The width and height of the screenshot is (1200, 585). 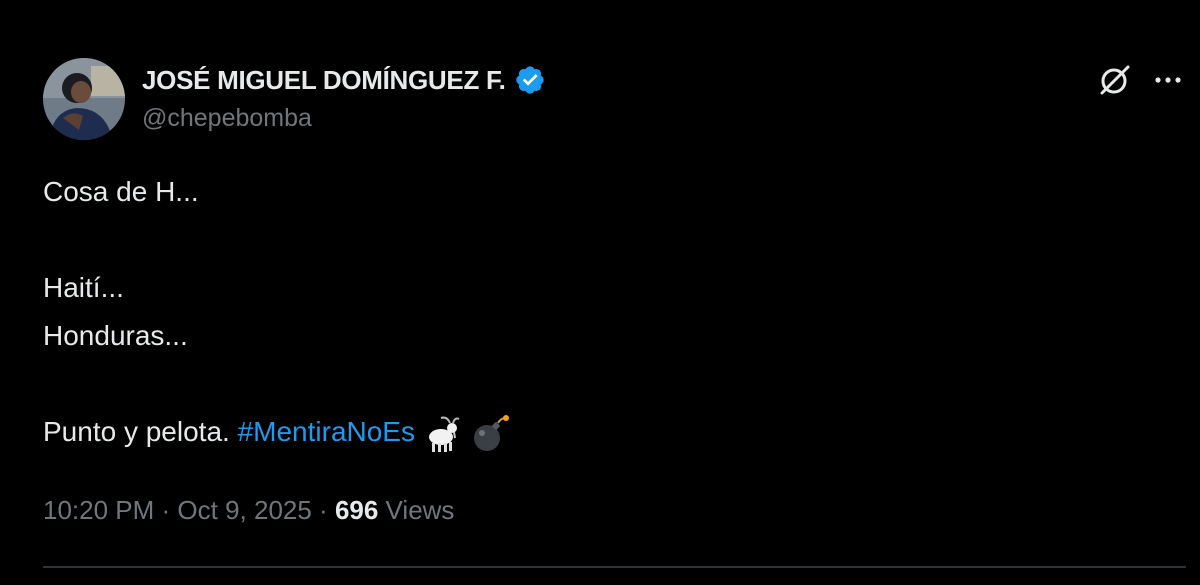 I want to click on bomb-emoji-icon, so click(x=490, y=434).